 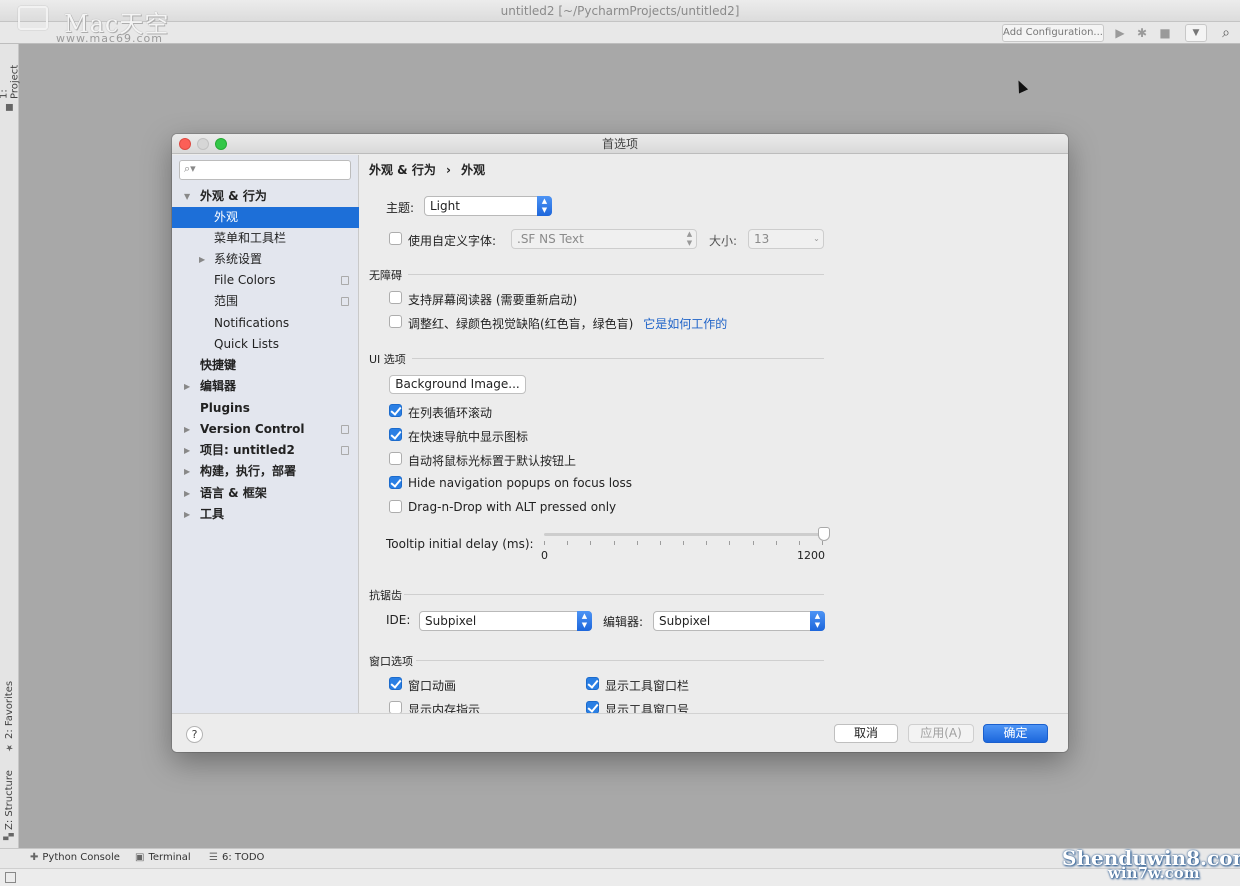 What do you see at coordinates (488, 206) in the screenshot?
I see `theme-select: Light ▲ ▼` at bounding box center [488, 206].